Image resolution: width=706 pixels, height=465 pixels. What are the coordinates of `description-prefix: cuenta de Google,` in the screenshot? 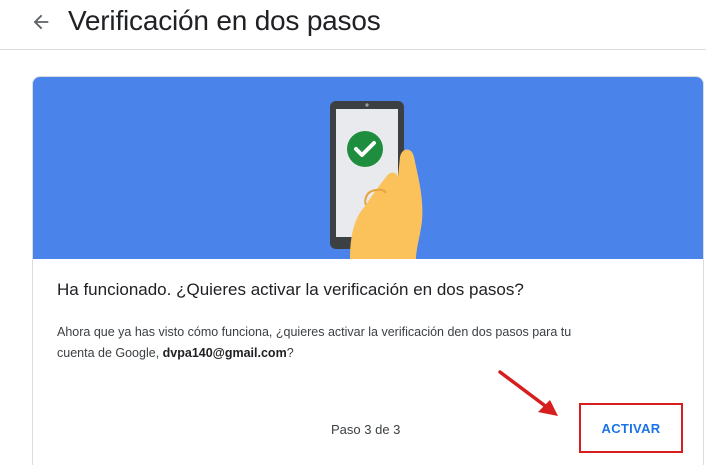 It's located at (110, 353).